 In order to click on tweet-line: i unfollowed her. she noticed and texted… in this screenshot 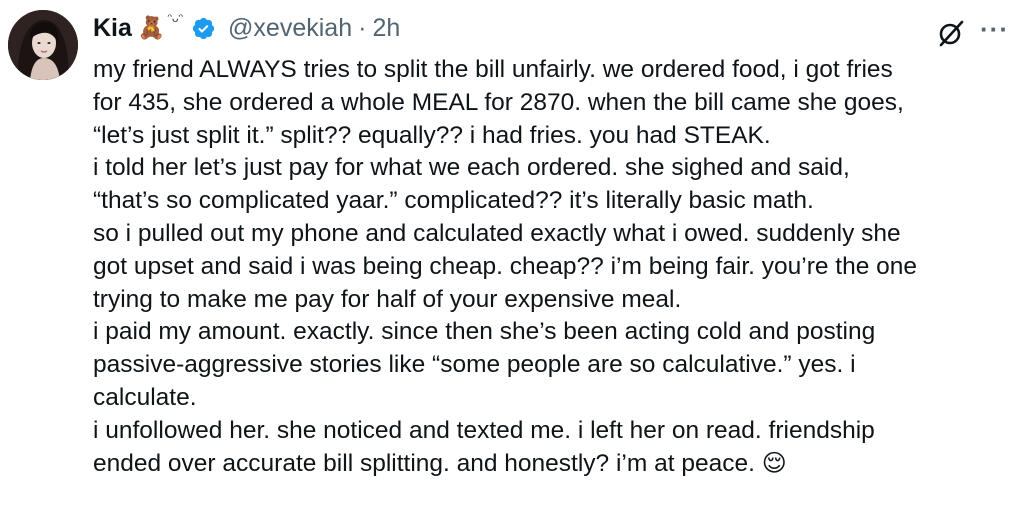, I will do `click(484, 430)`.